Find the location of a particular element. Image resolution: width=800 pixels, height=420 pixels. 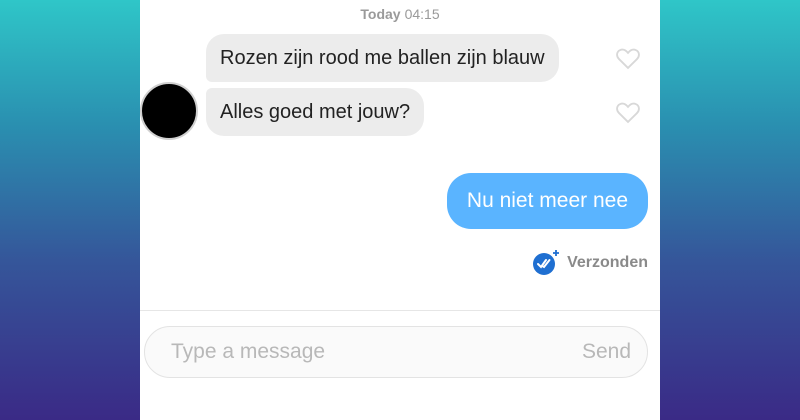

message-composer: Send is located at coordinates (396, 352).